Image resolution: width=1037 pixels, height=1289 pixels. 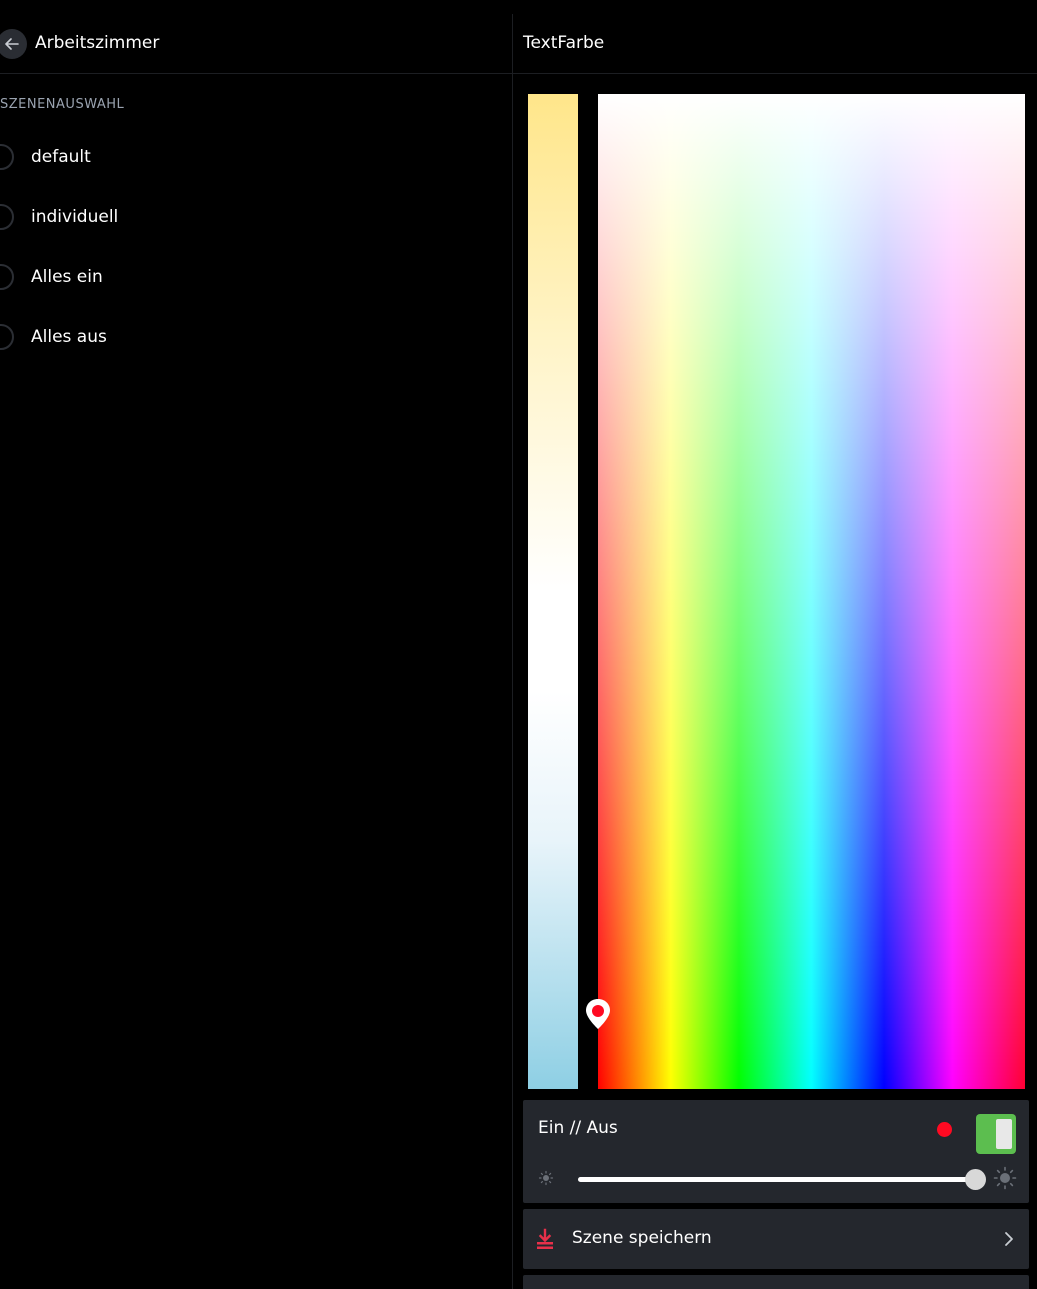 I want to click on download-icon, so click(x=545, y=1238).